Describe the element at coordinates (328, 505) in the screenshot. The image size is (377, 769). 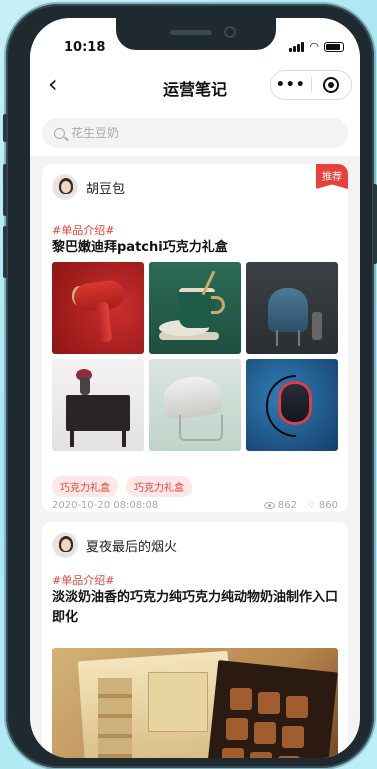
I see `like-count-value: 860` at that location.